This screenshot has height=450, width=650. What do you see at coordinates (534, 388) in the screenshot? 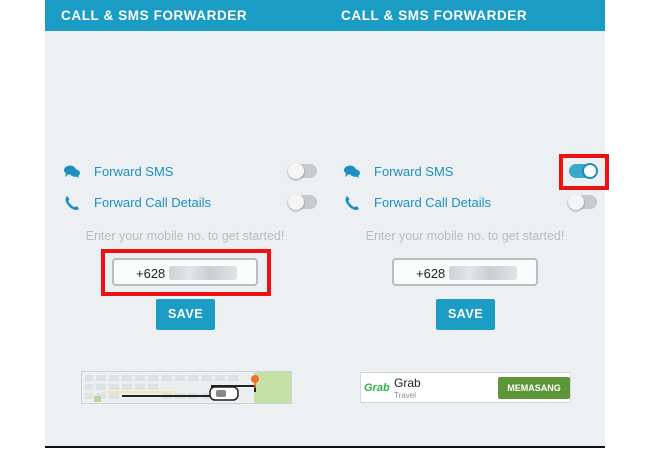
I see `install-button: MEMASANG` at bounding box center [534, 388].